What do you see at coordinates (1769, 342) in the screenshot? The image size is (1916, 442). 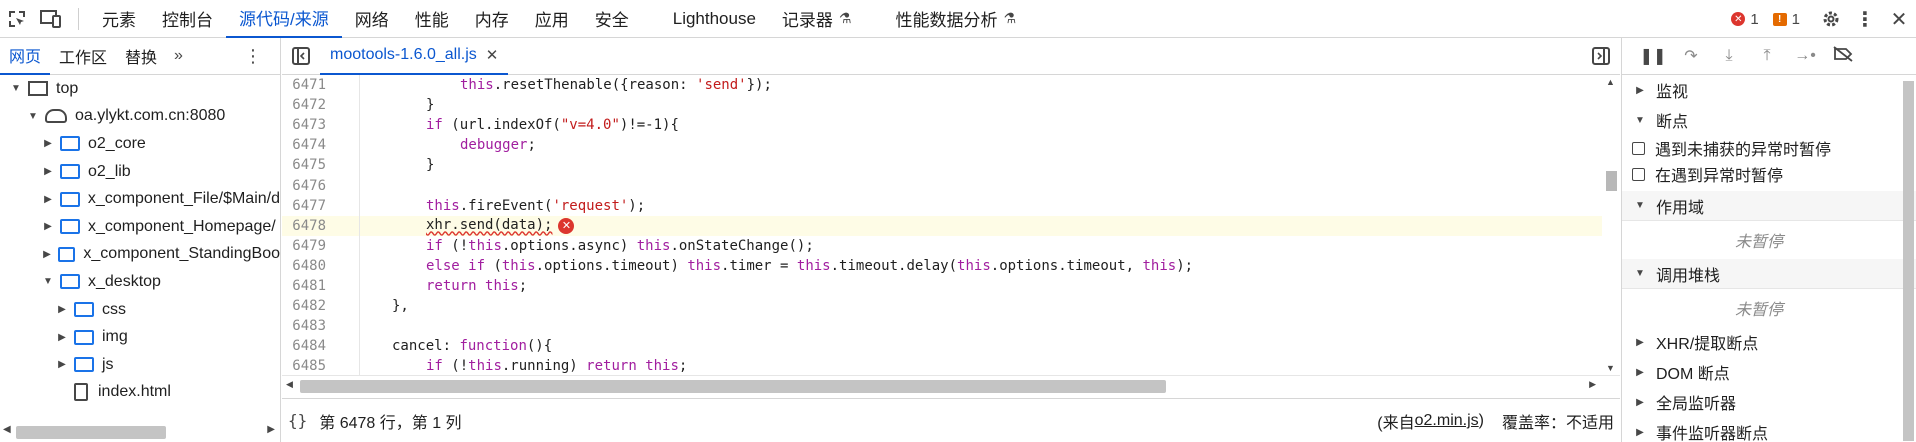 I see `xhr-breakpoints-section: ▶ XHR/提取断点` at bounding box center [1769, 342].